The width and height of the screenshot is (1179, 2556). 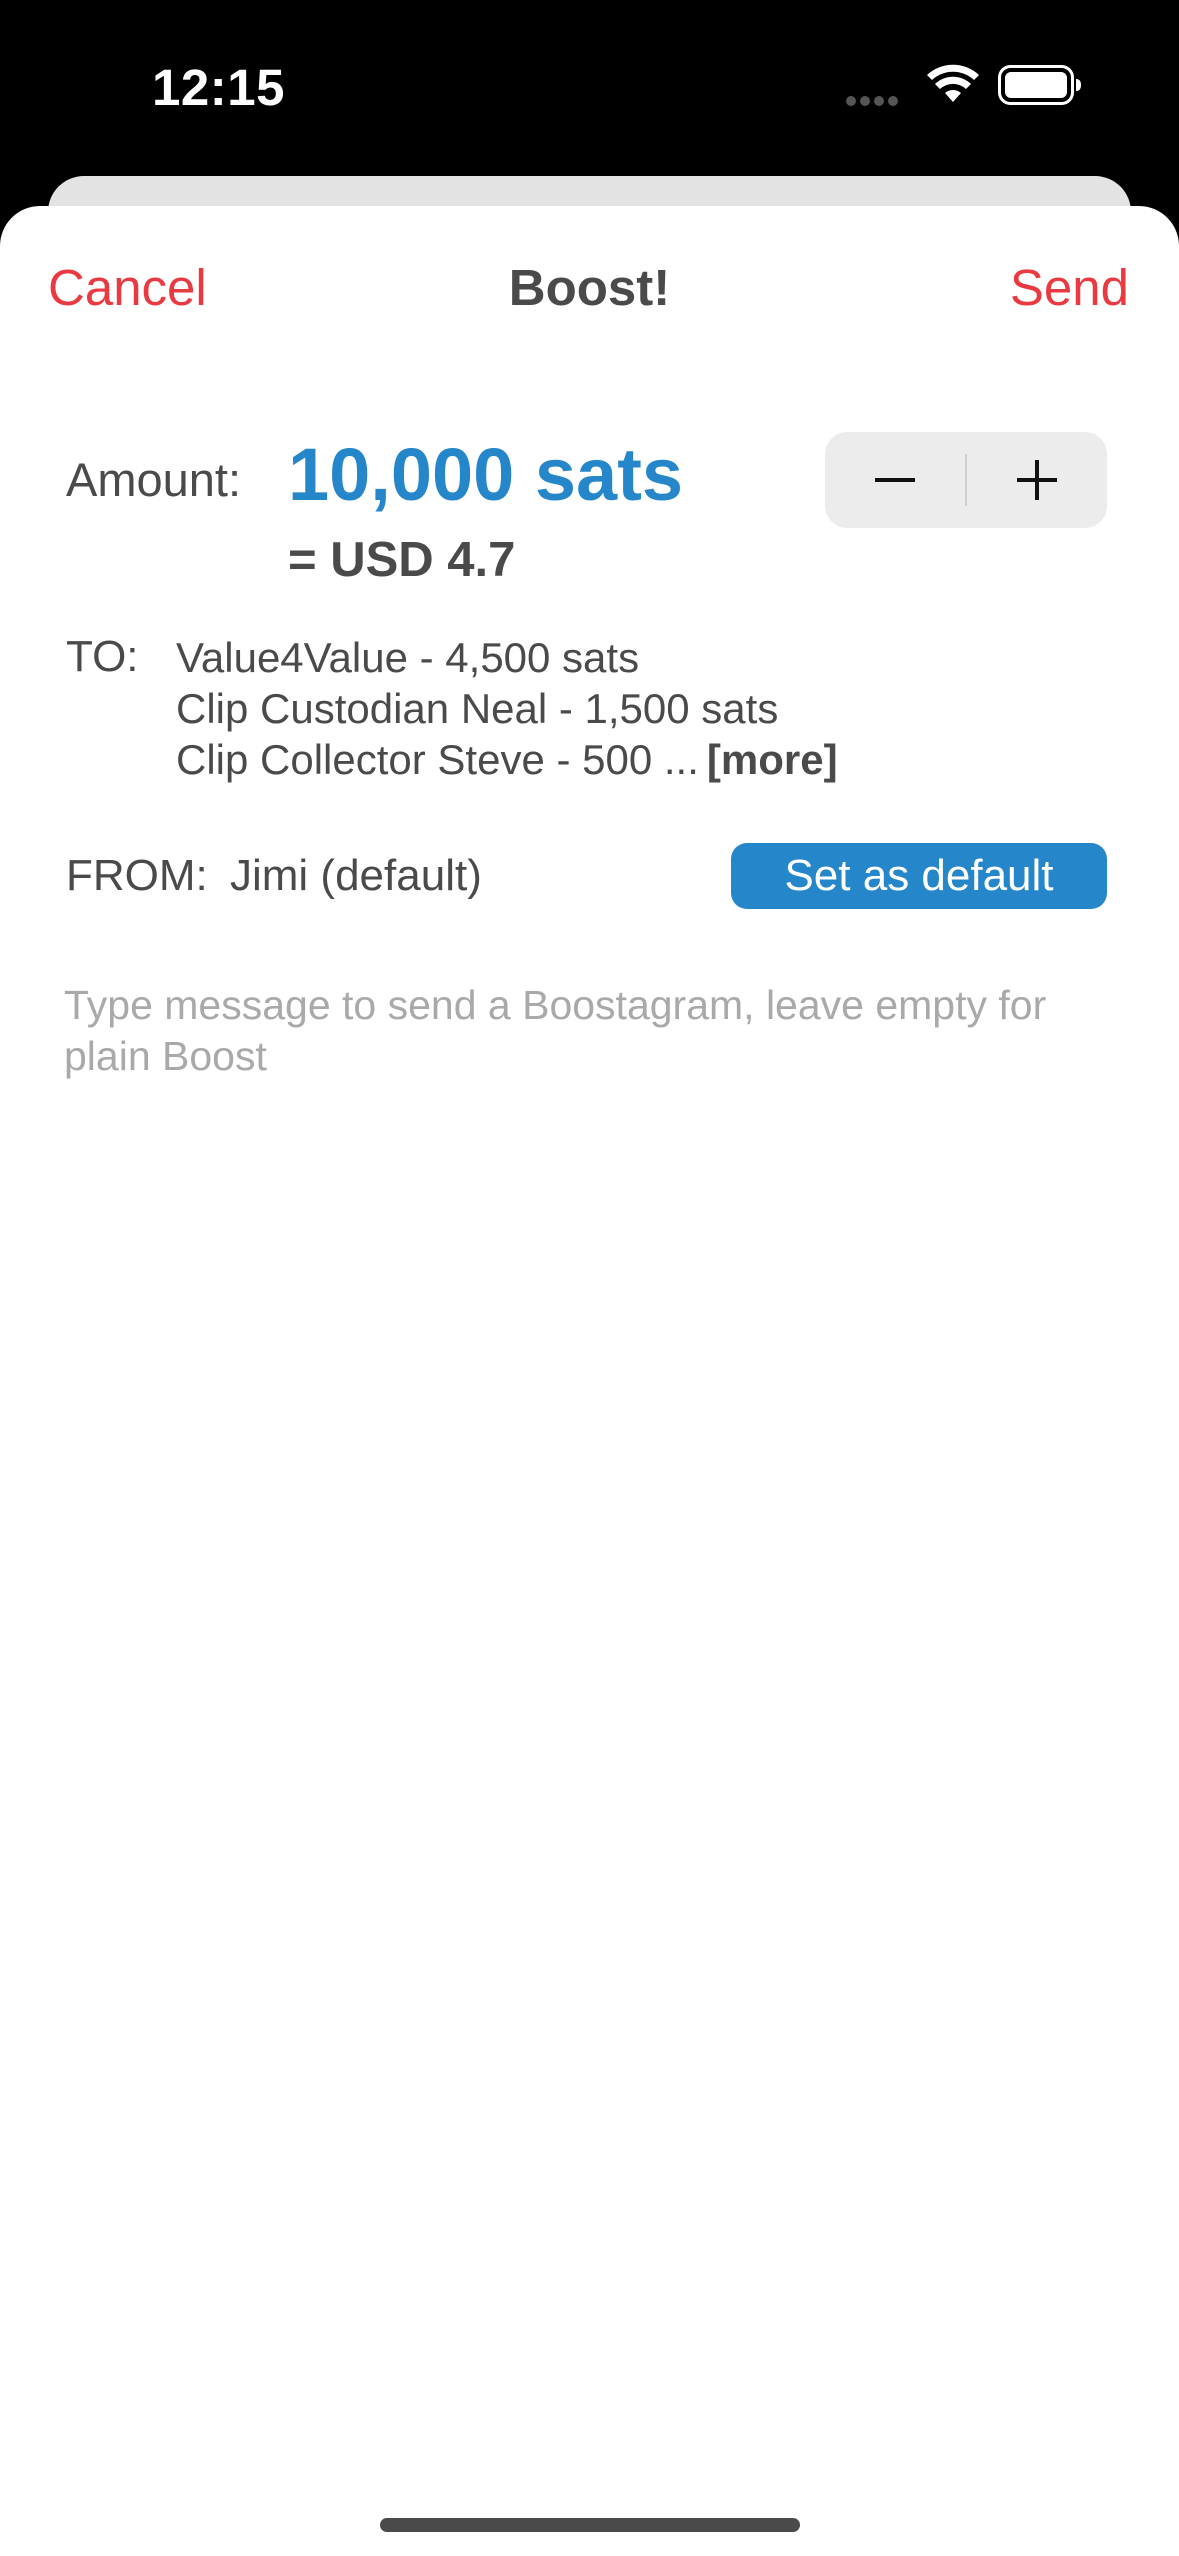 What do you see at coordinates (102, 656) in the screenshot?
I see `to-label: TO:` at bounding box center [102, 656].